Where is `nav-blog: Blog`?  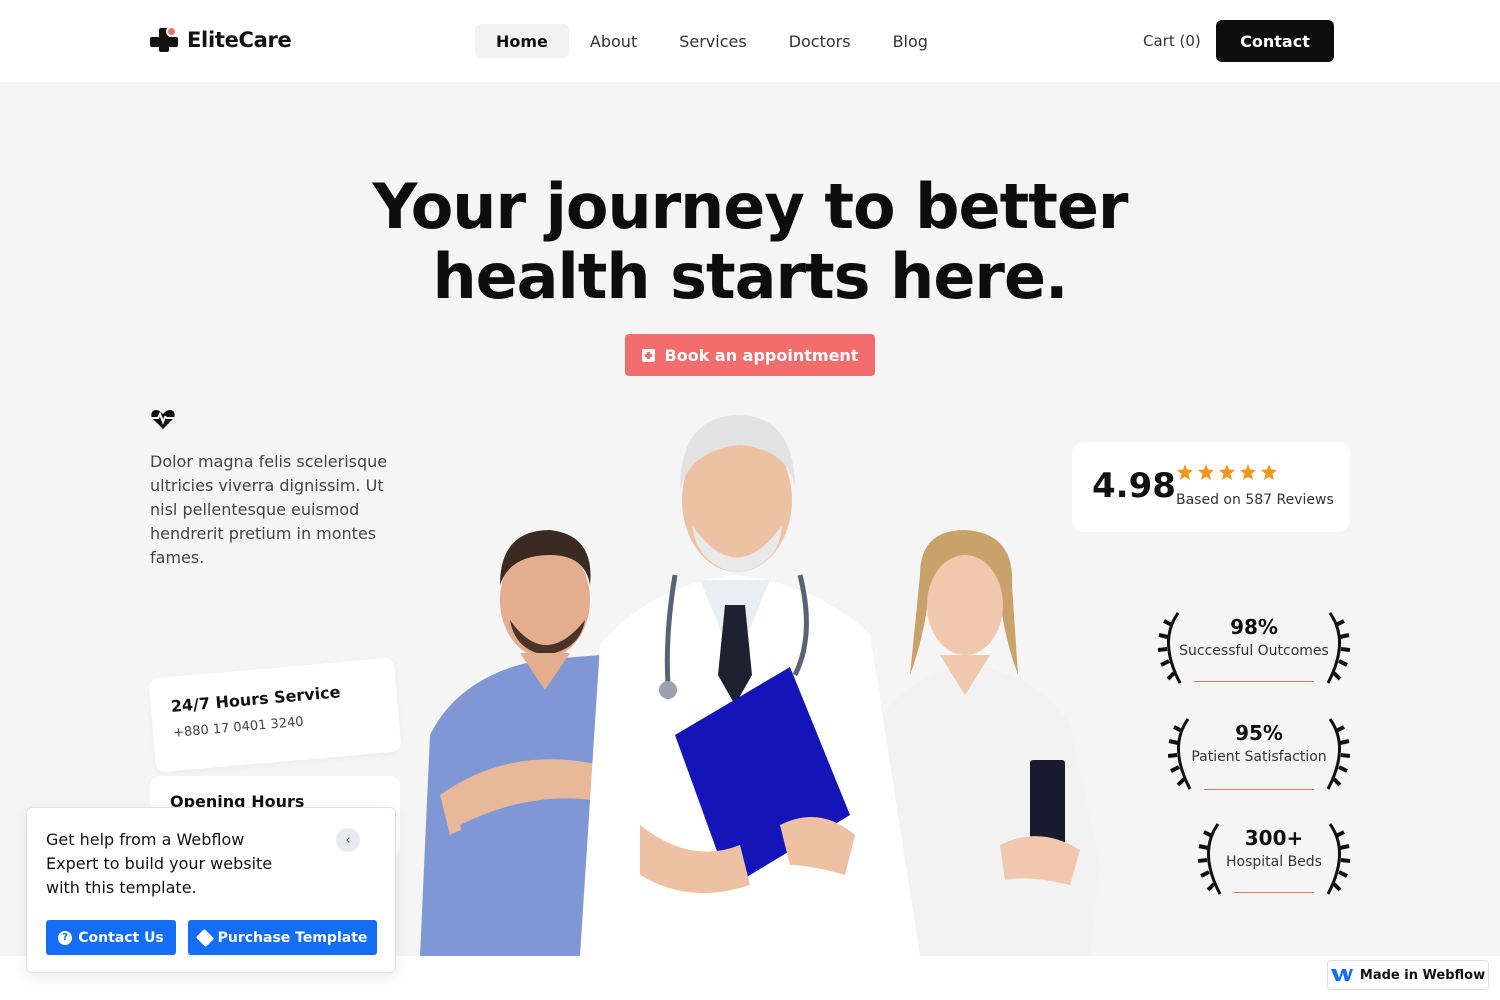
nav-blog: Blog is located at coordinates (910, 41).